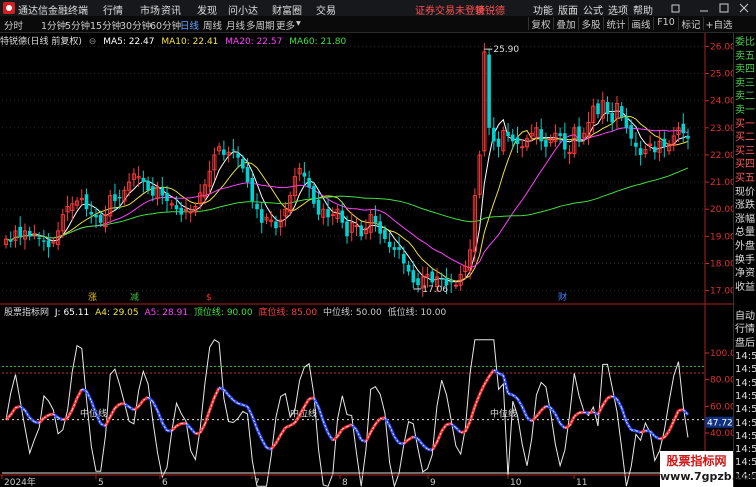 This screenshot has height=487, width=756. What do you see at coordinates (345, 482) in the screenshot?
I see `date-label: 8` at bounding box center [345, 482].